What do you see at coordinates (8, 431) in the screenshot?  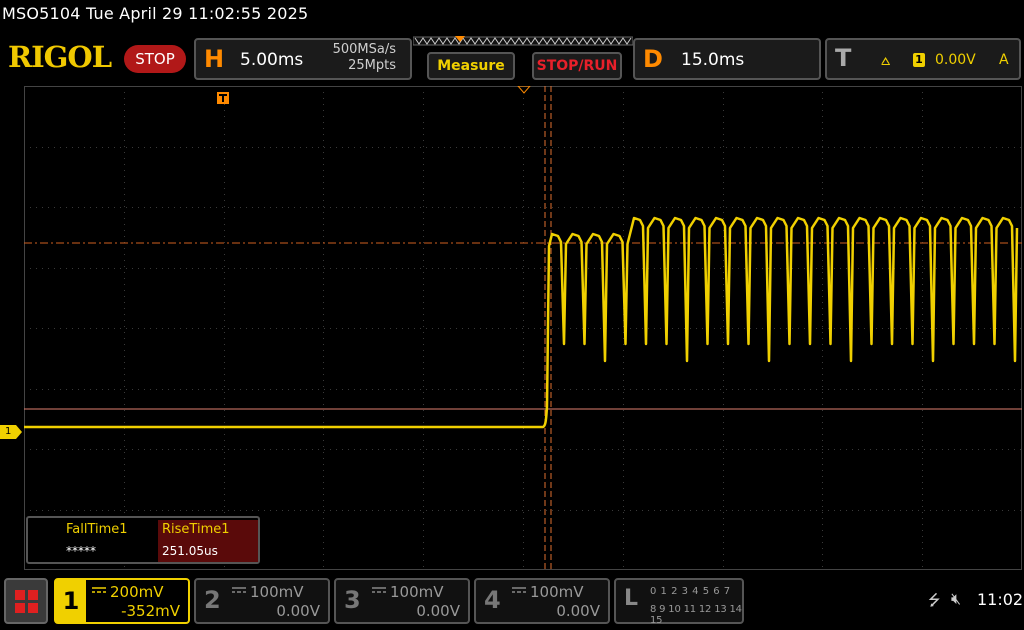 I see `channel-1-marker-label: 1` at bounding box center [8, 431].